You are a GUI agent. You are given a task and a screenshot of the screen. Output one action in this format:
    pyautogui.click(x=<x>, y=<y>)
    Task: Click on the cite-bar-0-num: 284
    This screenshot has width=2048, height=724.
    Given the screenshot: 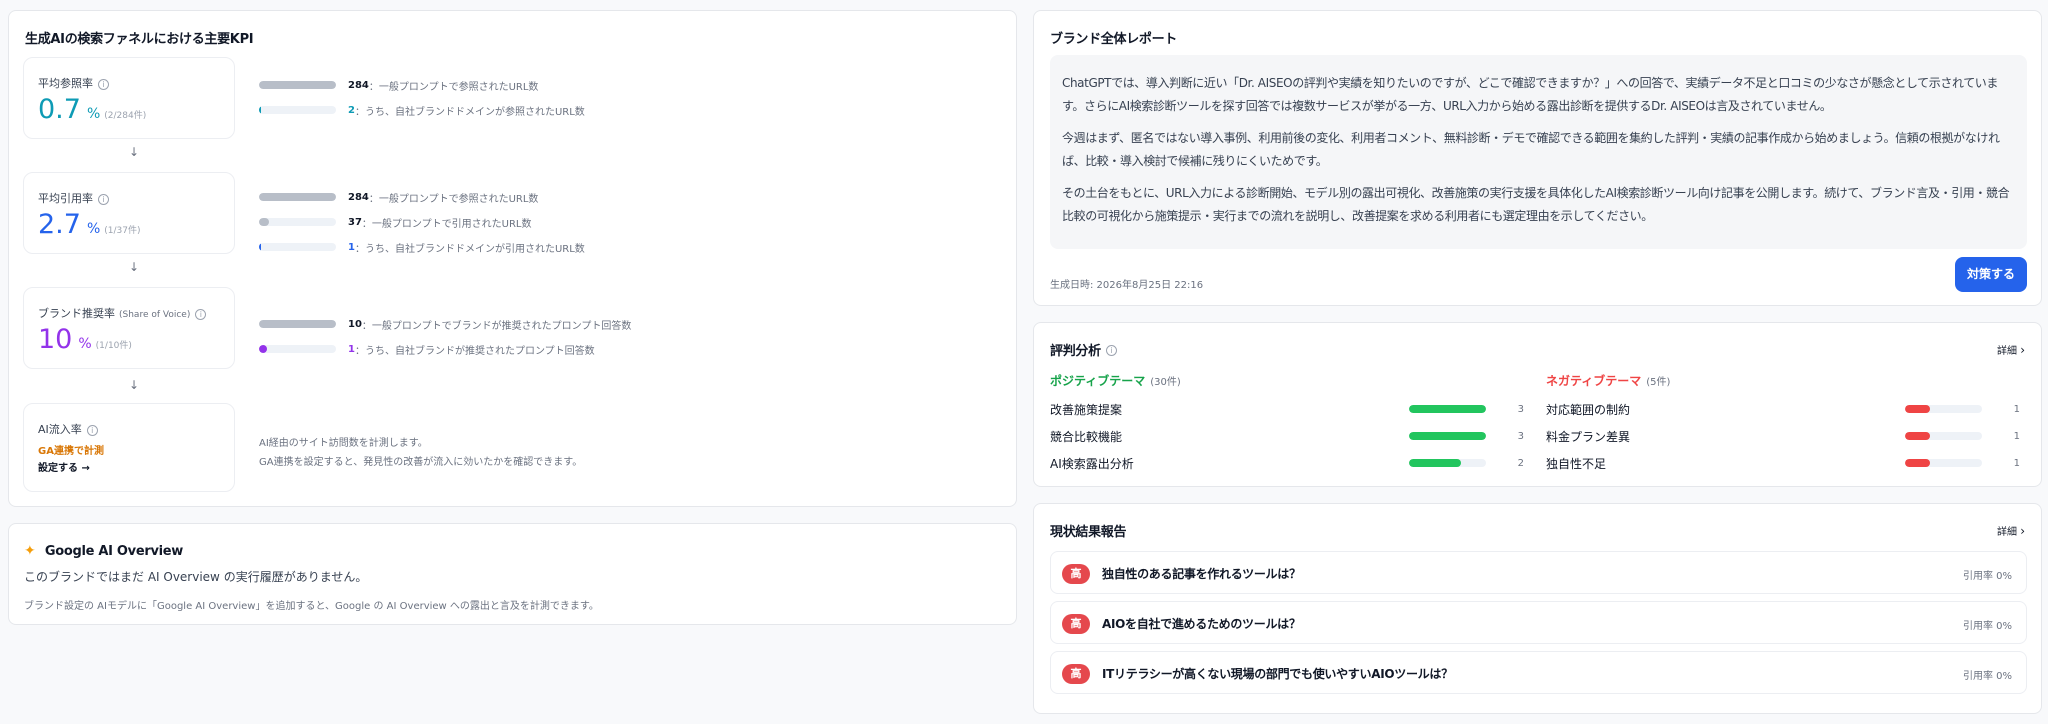 What is the action you would take?
    pyautogui.click(x=358, y=197)
    